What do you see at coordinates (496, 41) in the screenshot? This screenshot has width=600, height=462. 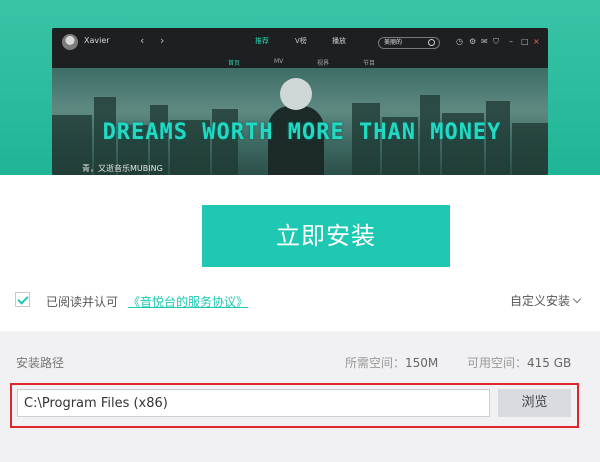 I see `shield-icon: ⛉` at bounding box center [496, 41].